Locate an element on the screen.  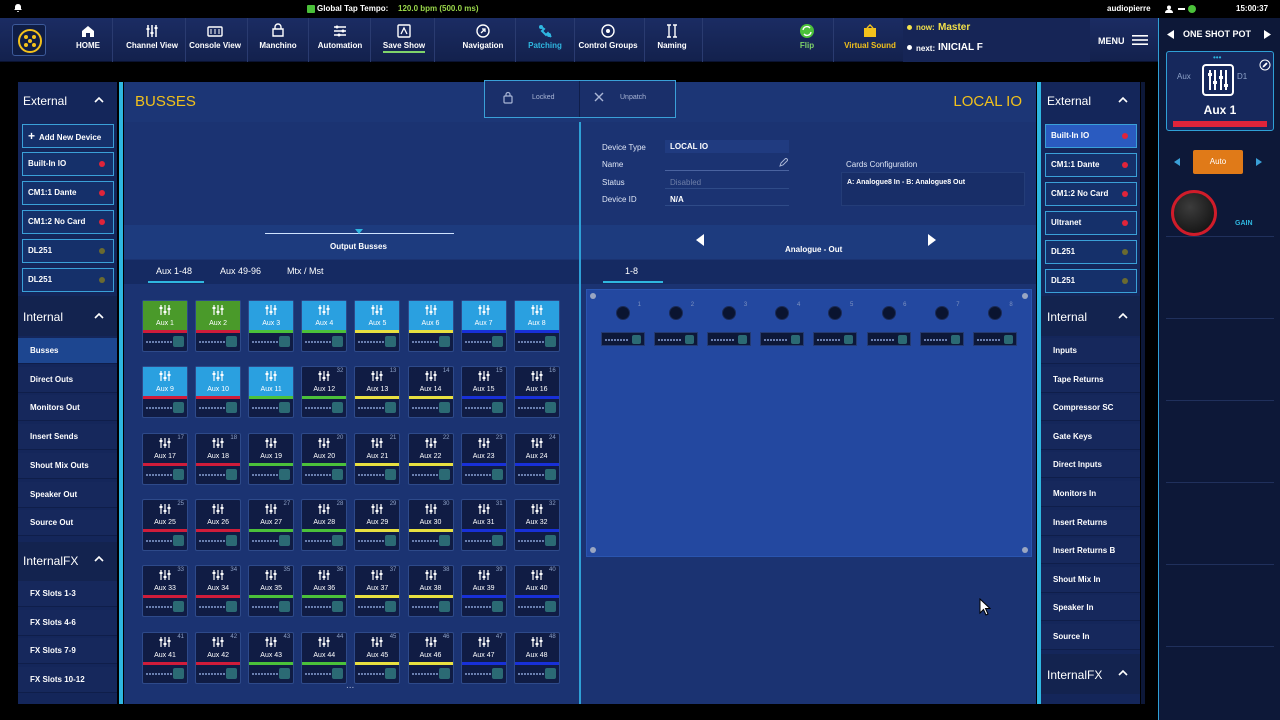
internal-item: Monitors Out is located at coordinates (67, 408).